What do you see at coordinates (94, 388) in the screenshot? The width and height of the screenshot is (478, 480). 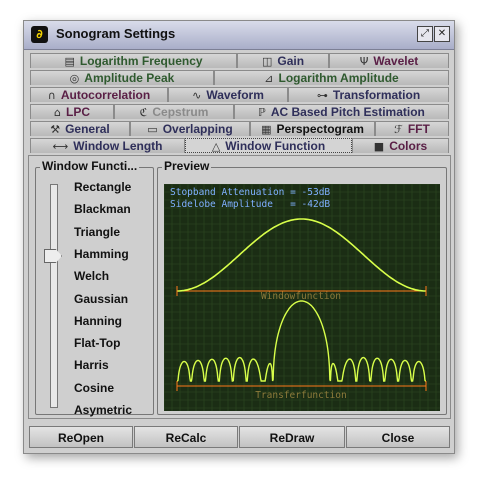 I see `window-option-cosine: Cosine` at bounding box center [94, 388].